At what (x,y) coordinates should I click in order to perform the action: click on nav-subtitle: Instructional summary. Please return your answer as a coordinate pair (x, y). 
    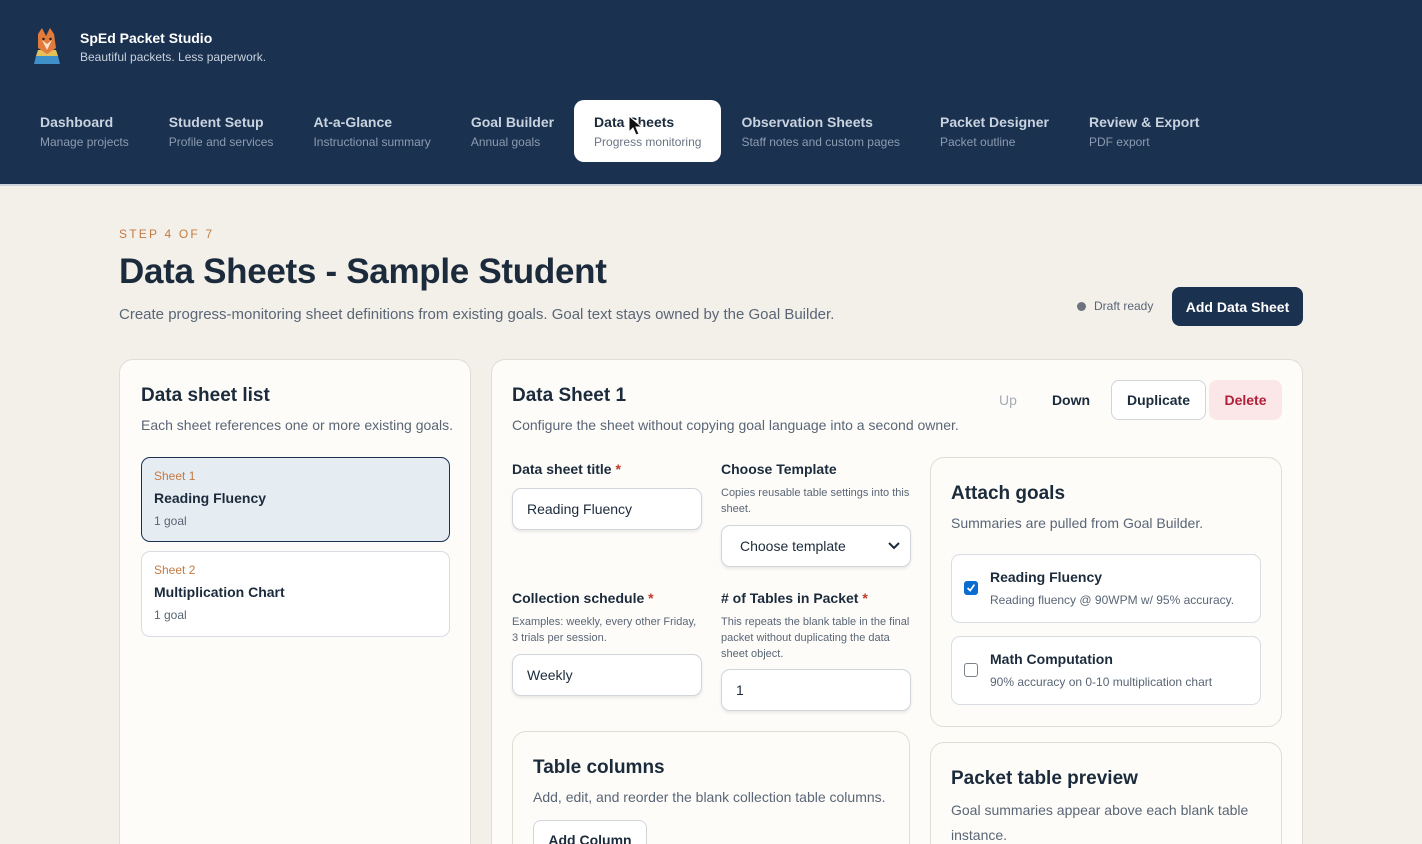
    Looking at the image, I should click on (372, 142).